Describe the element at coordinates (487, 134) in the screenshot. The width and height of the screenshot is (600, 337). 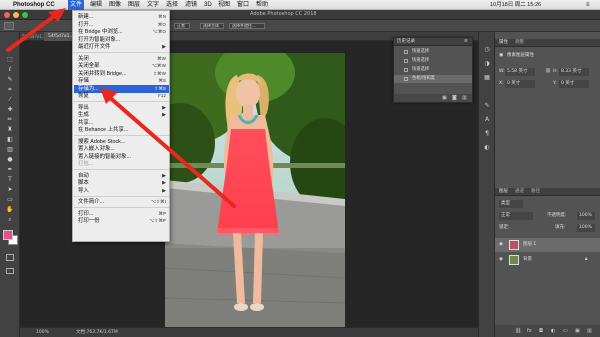
I see `paragraph-panel-icon: ¶` at that location.